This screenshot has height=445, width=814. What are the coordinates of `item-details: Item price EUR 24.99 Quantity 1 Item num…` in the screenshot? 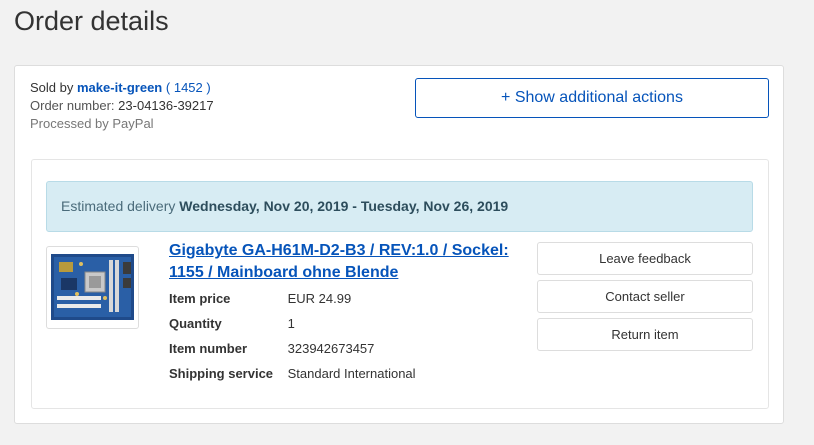 It's located at (292, 340).